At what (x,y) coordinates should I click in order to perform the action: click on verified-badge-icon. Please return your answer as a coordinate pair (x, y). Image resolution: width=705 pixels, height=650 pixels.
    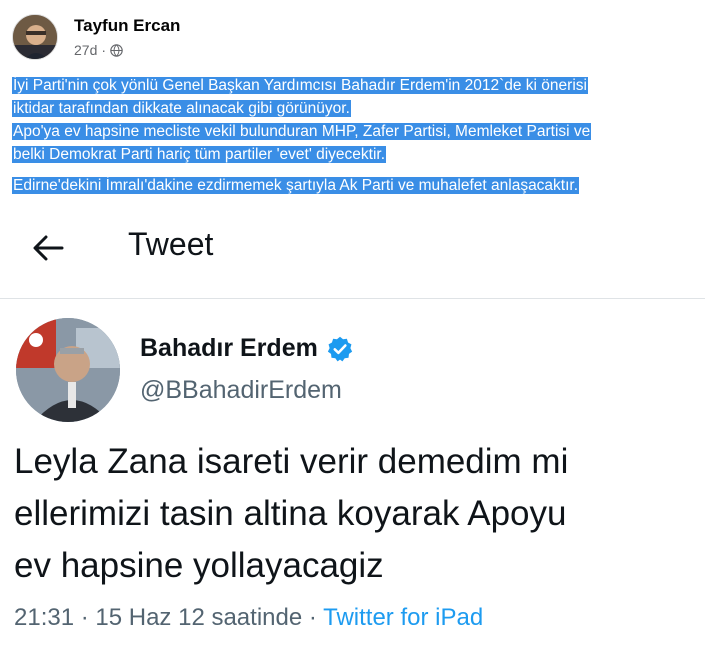
    Looking at the image, I should click on (339, 348).